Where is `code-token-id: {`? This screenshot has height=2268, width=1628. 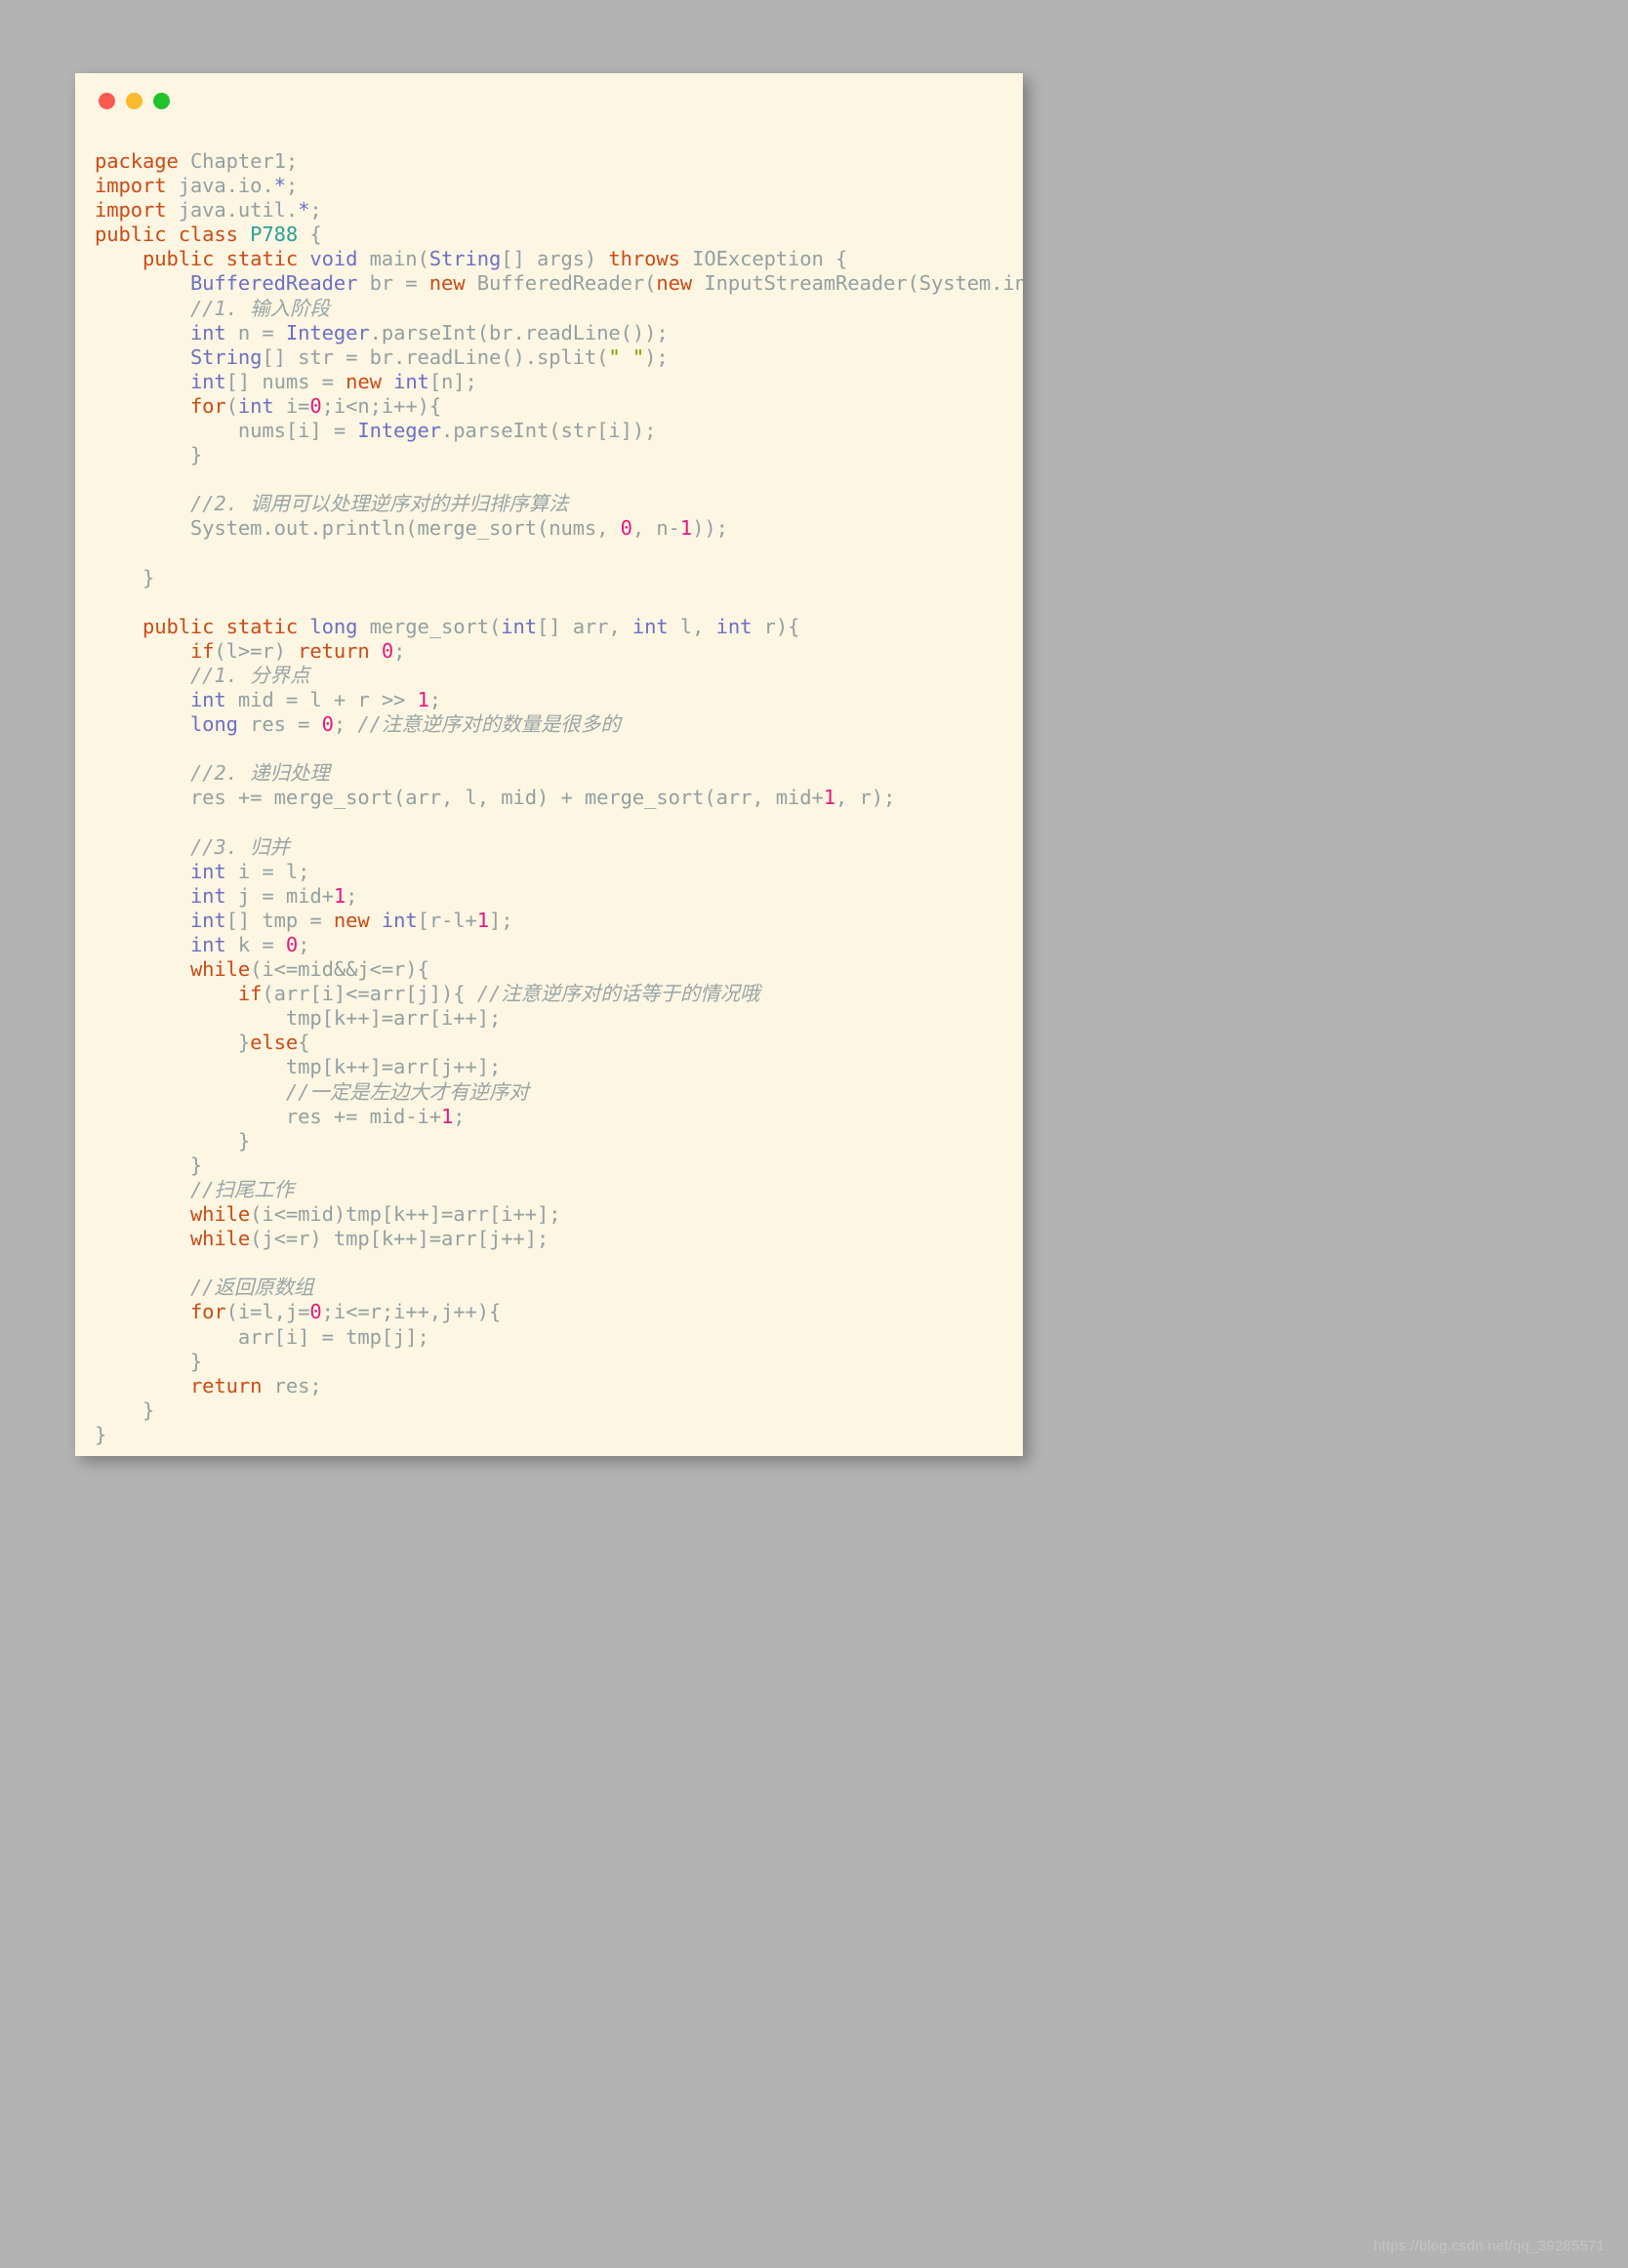
code-token-id: { is located at coordinates (310, 235).